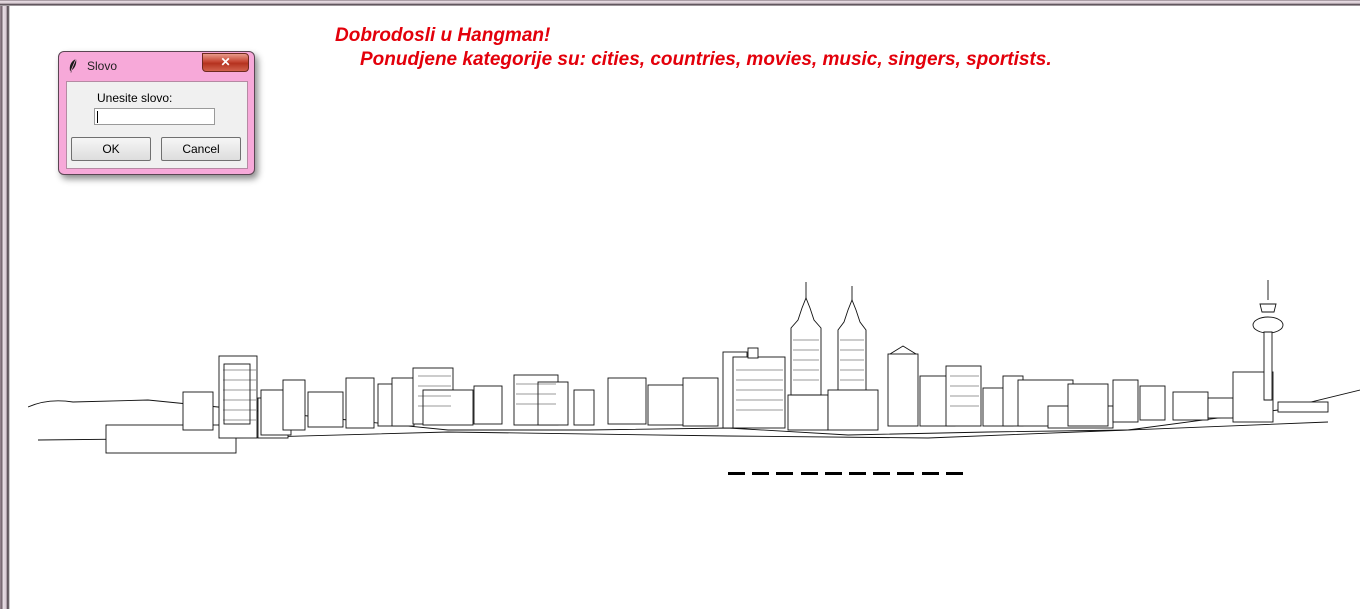  What do you see at coordinates (680, 3) in the screenshot?
I see `window-frame-top` at bounding box center [680, 3].